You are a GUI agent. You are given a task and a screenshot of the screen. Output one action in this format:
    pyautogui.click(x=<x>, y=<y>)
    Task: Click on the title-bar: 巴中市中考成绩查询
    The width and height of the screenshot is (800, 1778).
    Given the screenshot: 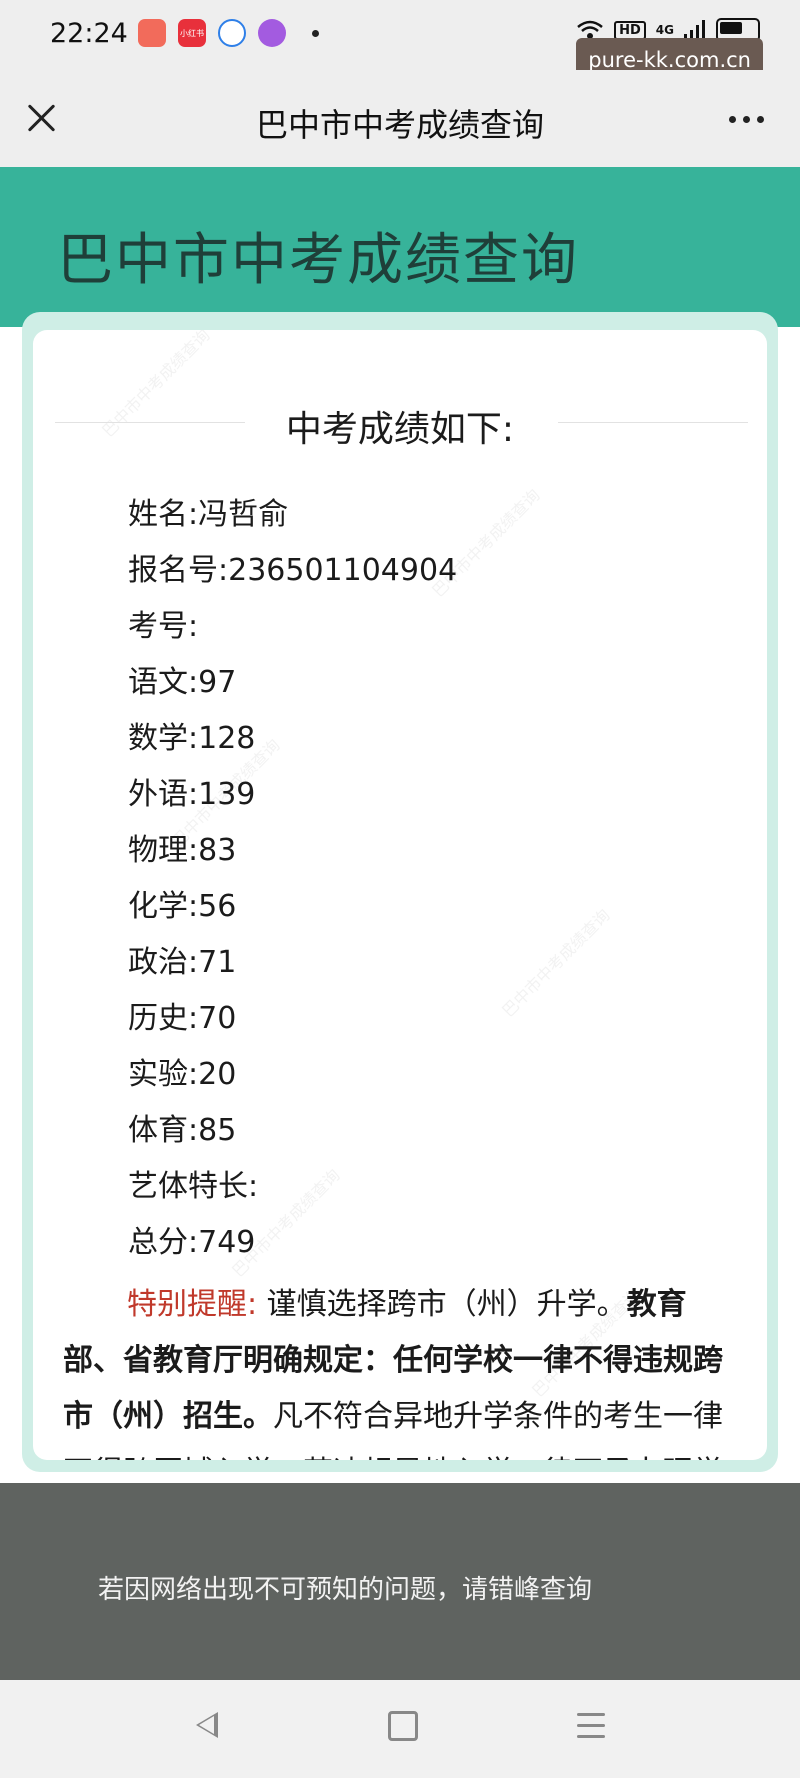 What is the action you would take?
    pyautogui.click(x=400, y=118)
    